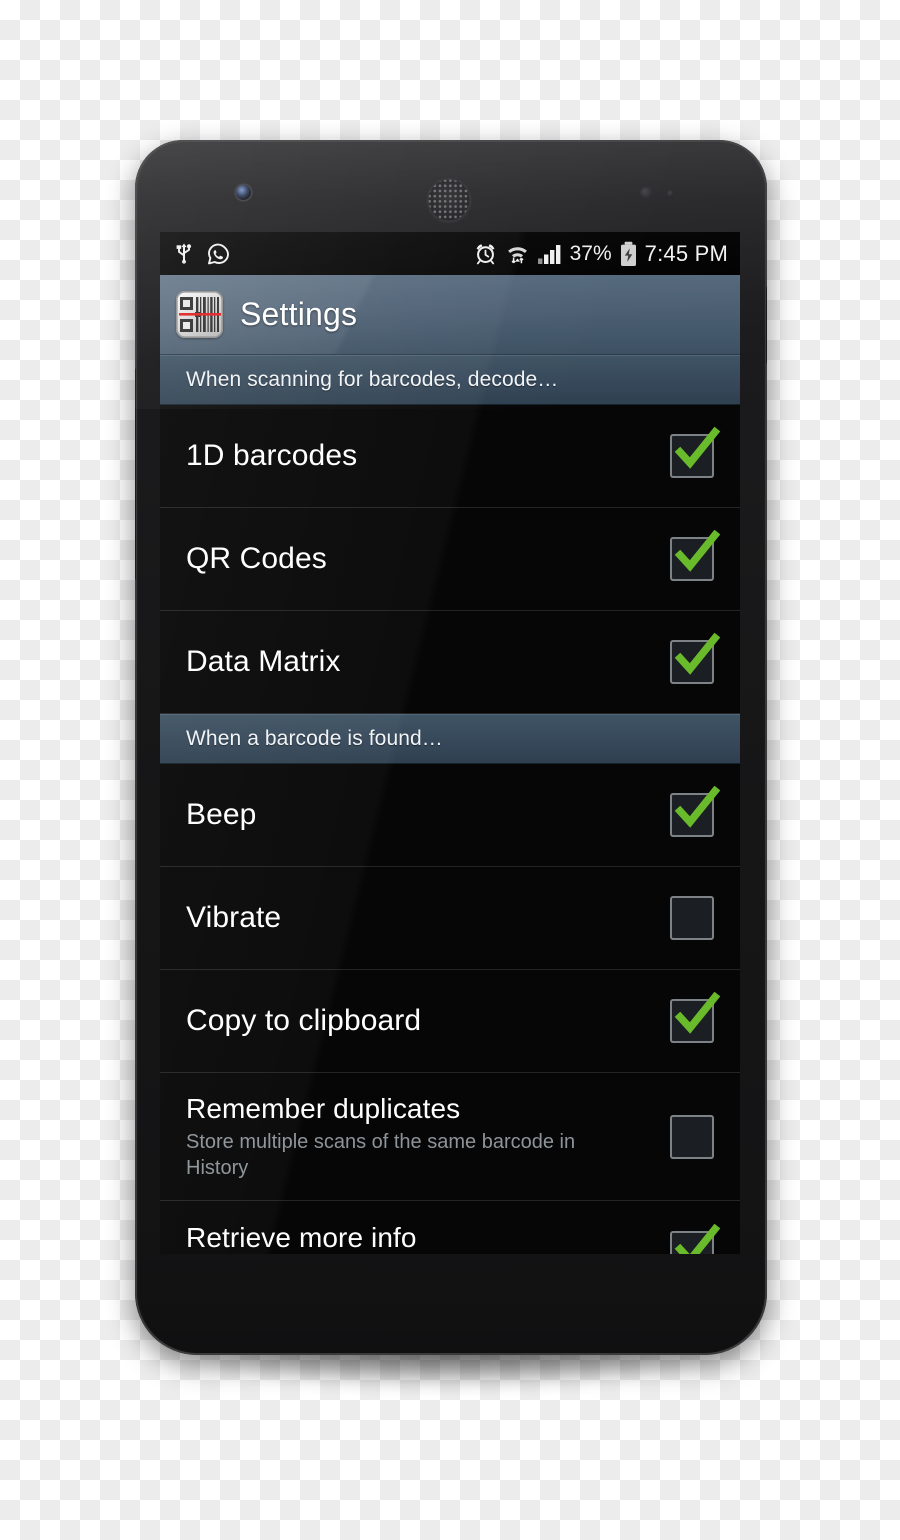 The width and height of the screenshot is (900, 1540). I want to click on usb-icon, so click(184, 254).